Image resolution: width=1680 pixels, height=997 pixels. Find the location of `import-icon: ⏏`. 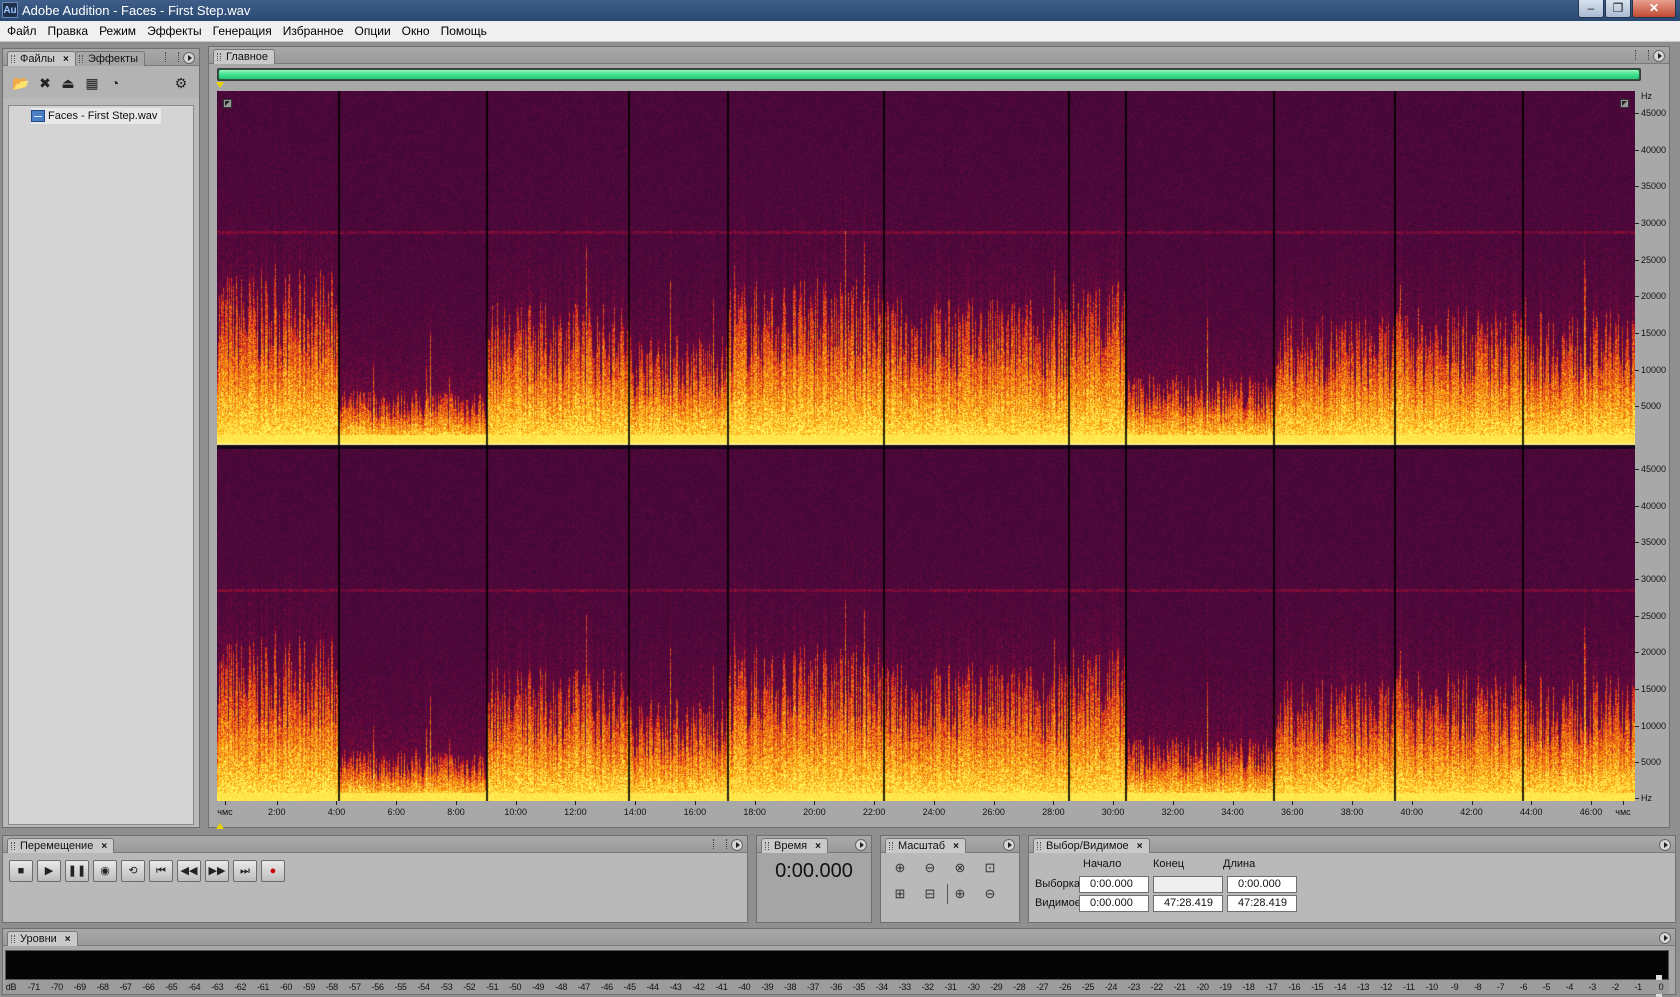

import-icon: ⏏ is located at coordinates (68, 83).